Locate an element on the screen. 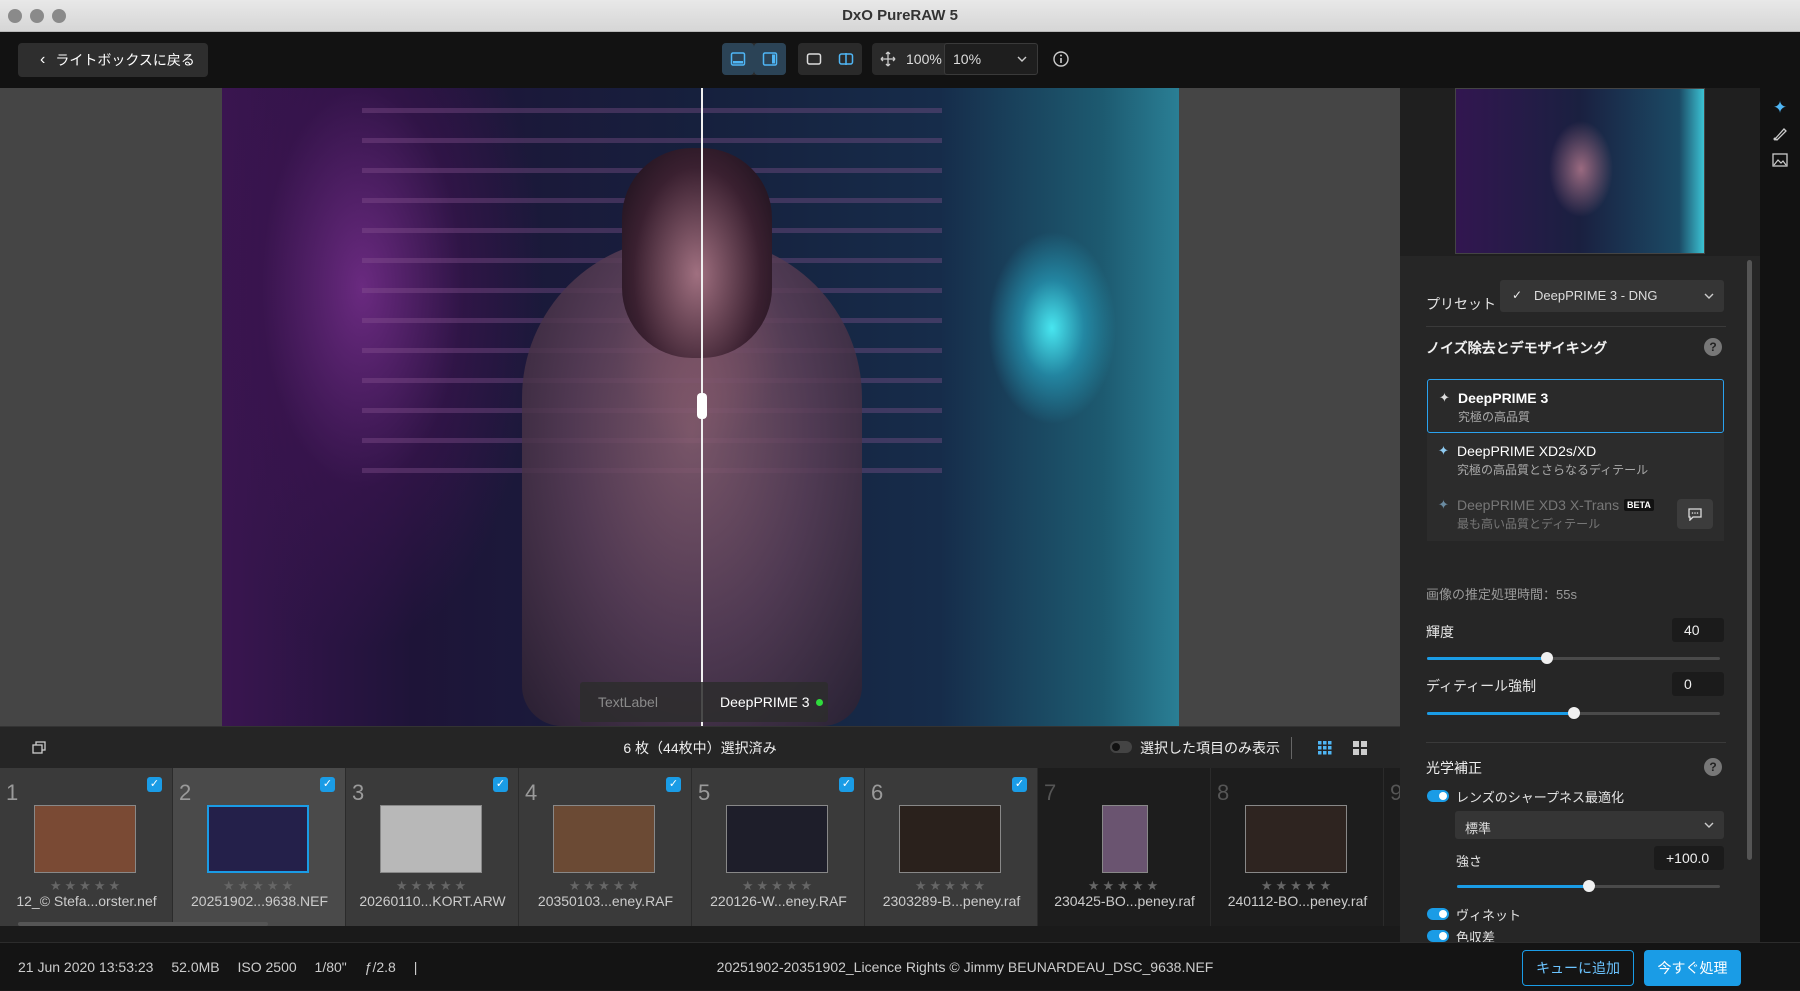 The image size is (1800, 991). title-bar: DxO PureRAW 5 is located at coordinates (900, 16).